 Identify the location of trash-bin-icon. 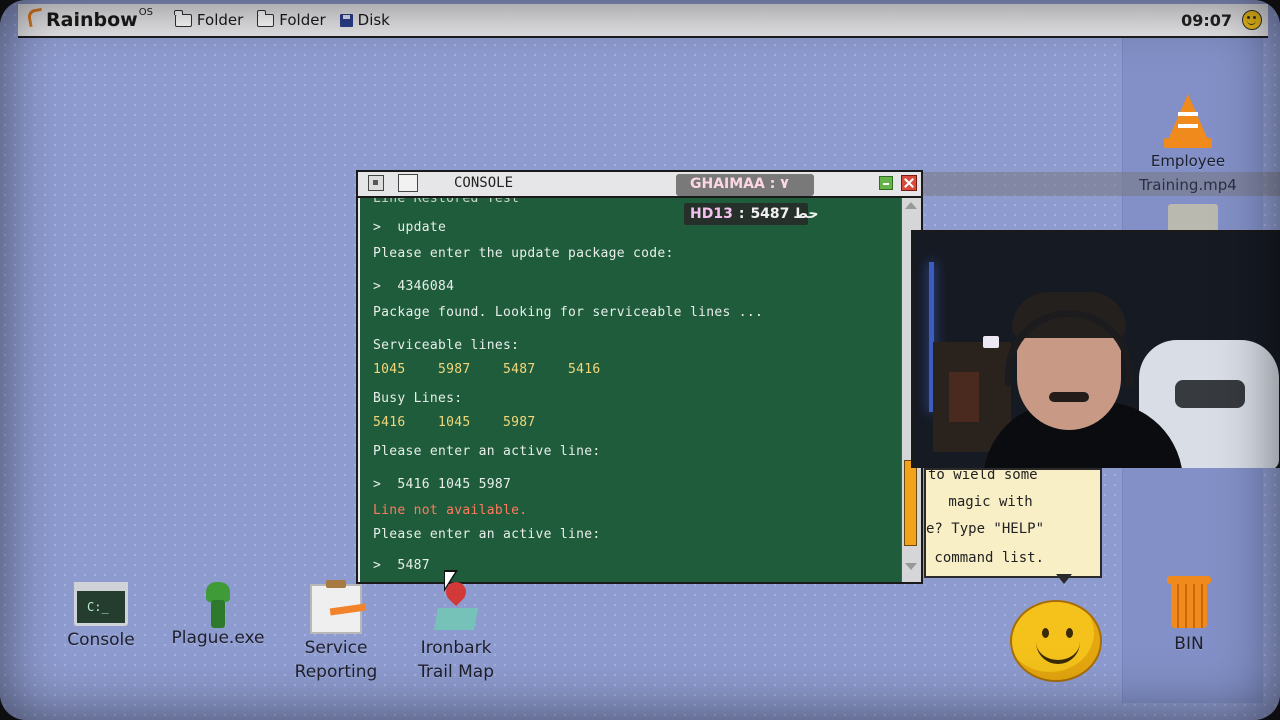
(1189, 599).